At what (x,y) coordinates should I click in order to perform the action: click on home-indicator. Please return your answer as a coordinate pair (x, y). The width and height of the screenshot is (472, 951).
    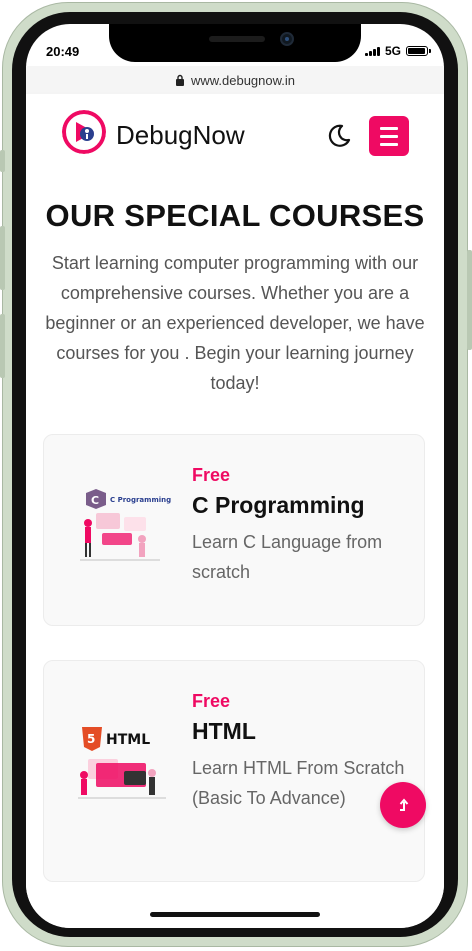
    Looking at the image, I should click on (235, 914).